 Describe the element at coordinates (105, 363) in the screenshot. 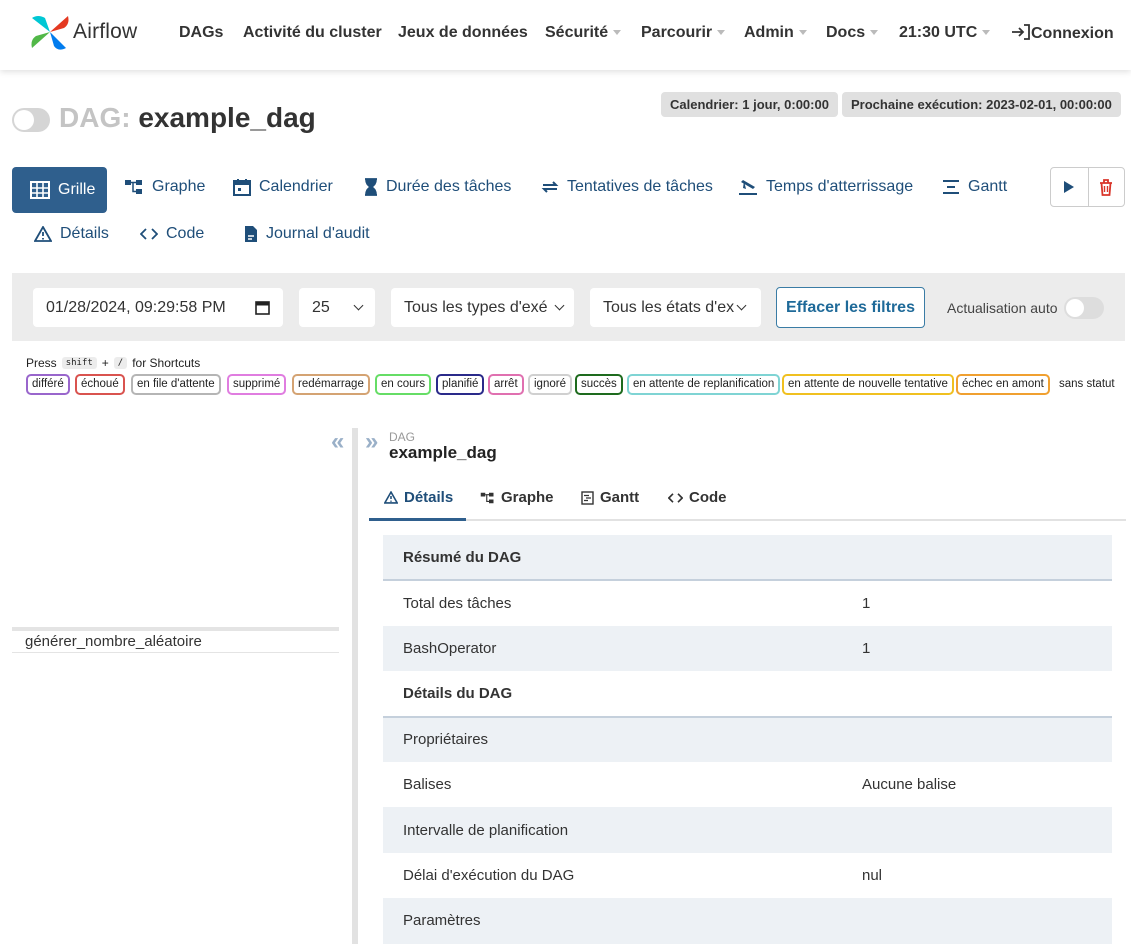

I see `shortcut-plus: +` at that location.